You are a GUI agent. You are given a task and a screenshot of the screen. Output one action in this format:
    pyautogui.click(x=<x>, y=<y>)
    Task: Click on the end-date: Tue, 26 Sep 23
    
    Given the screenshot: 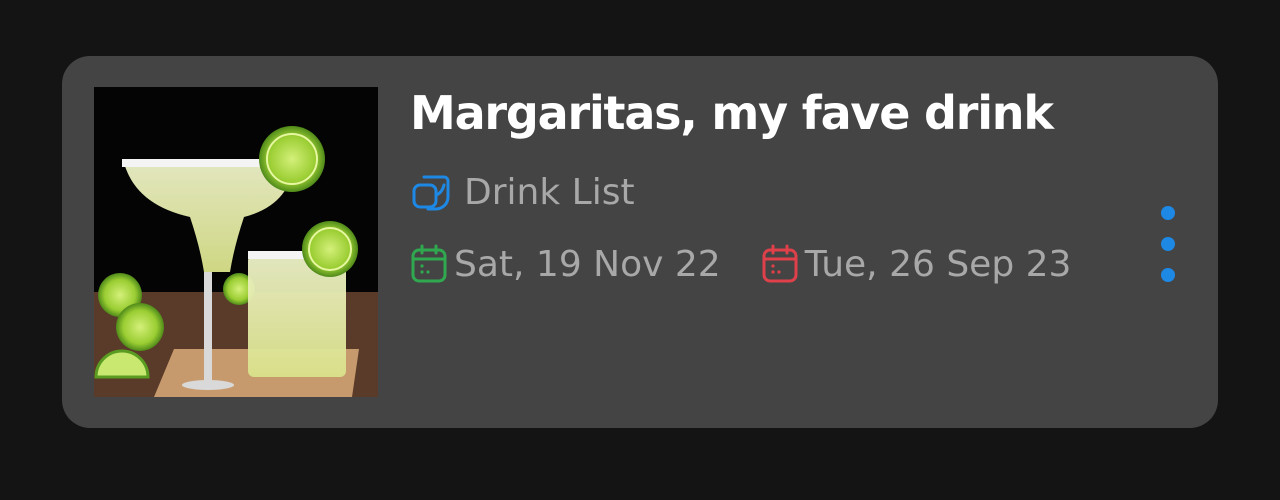 What is the action you would take?
    pyautogui.click(x=938, y=264)
    